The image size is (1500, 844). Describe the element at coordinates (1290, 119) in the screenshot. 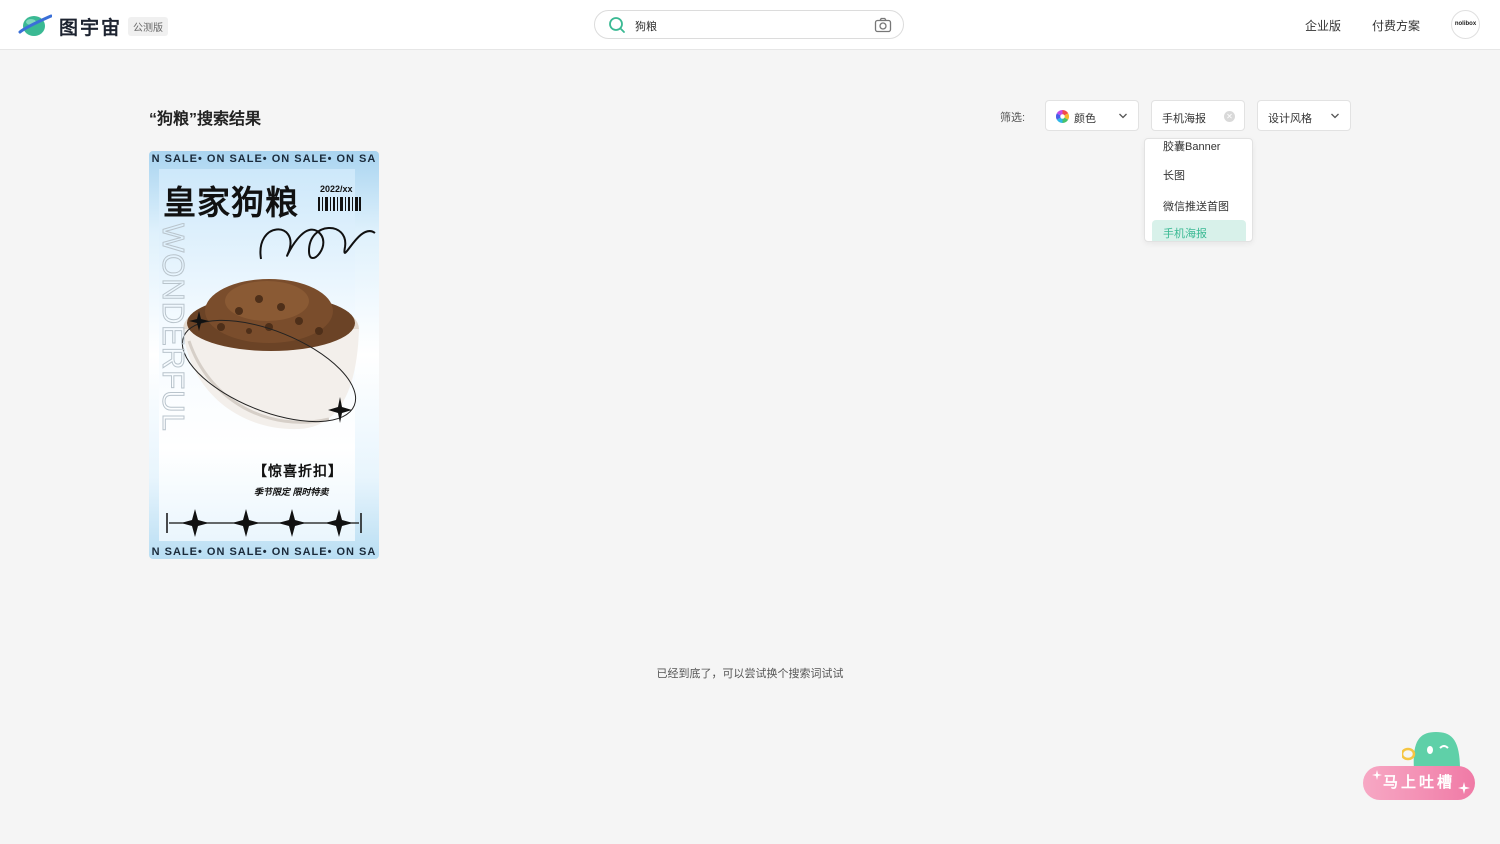

I see `style-filter-label: 设计风格` at that location.